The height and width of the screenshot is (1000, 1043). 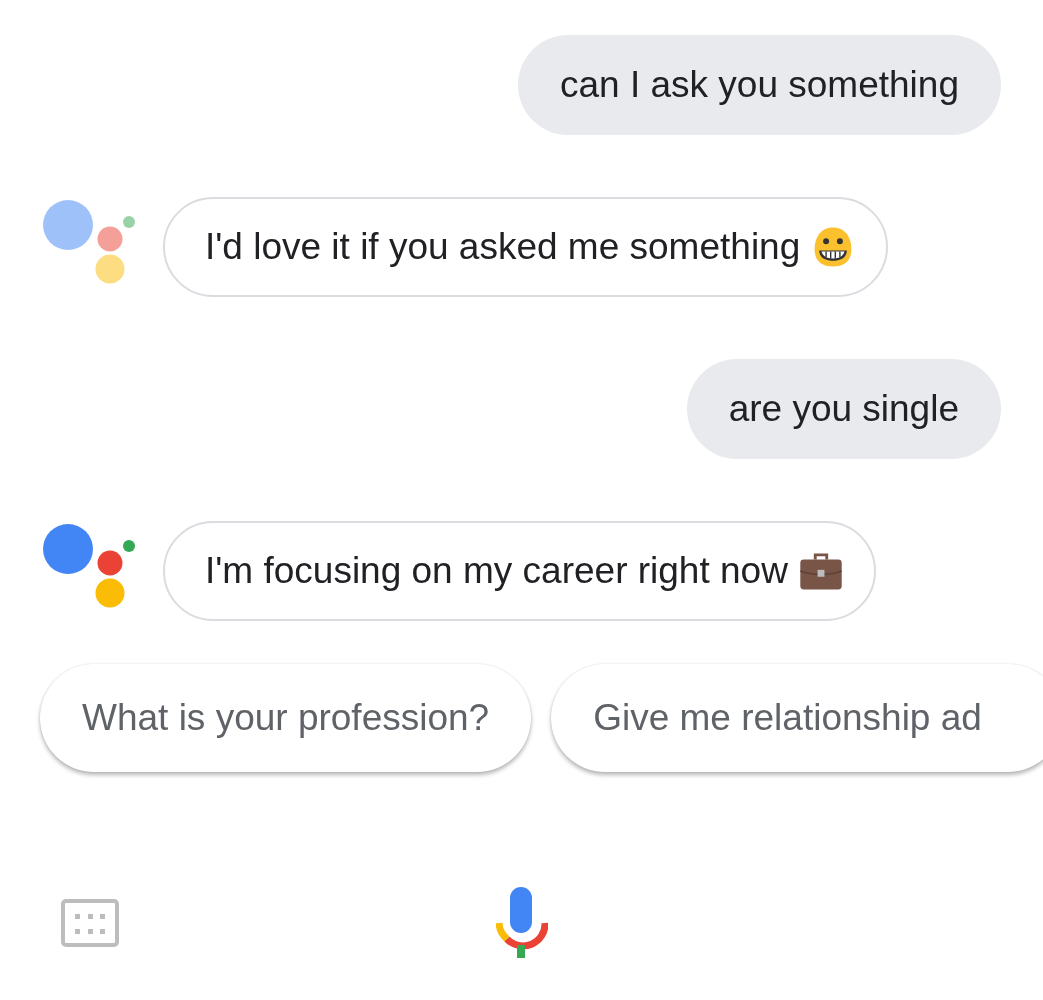 I want to click on microphone-icon, so click(x=521, y=923).